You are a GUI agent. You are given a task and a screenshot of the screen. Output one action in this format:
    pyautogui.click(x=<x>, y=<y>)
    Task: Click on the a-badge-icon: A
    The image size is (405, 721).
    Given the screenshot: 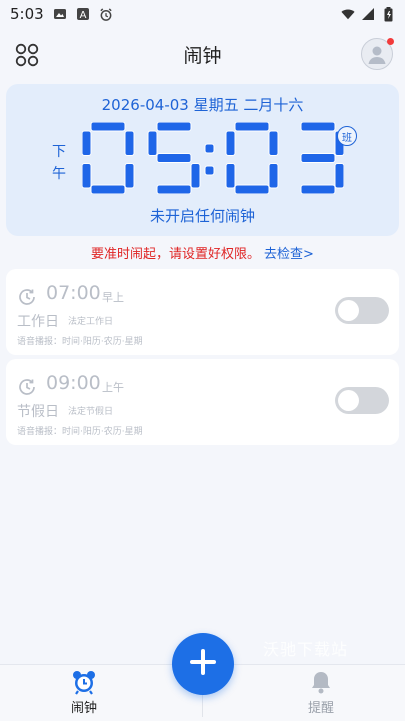 What is the action you would take?
    pyautogui.click(x=83, y=14)
    